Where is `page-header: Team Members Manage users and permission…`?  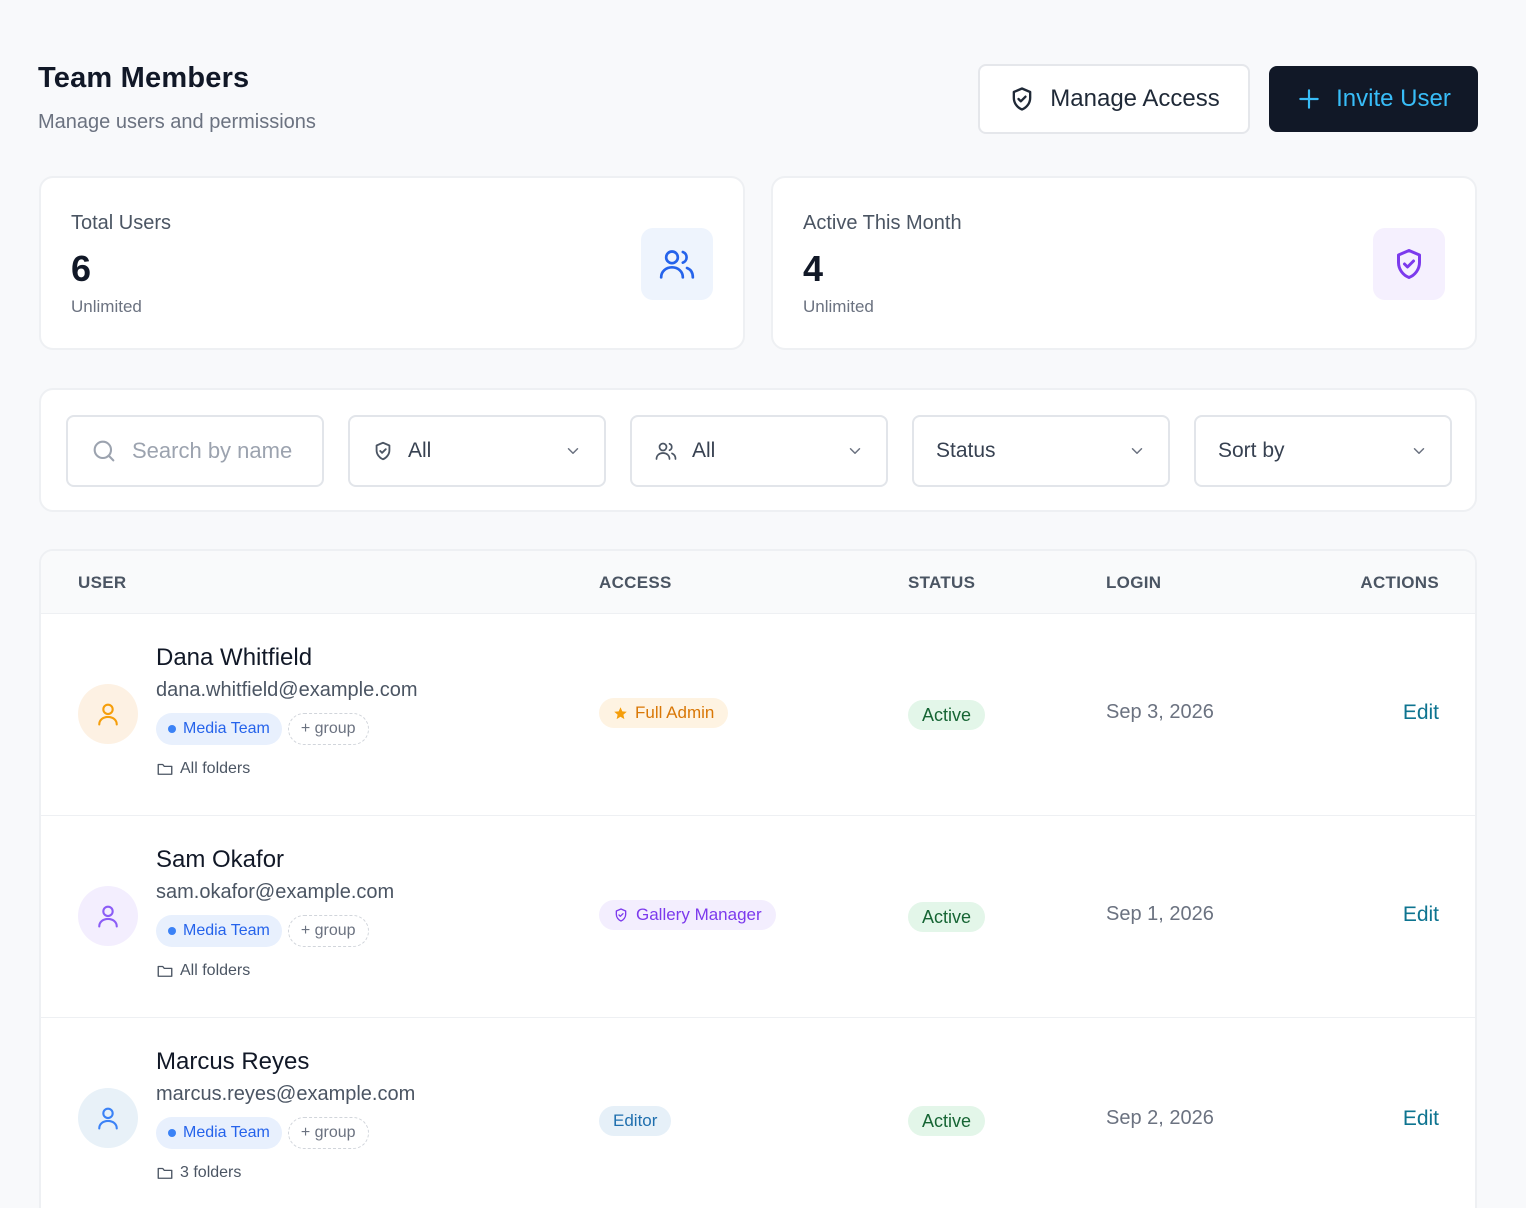
page-header: Team Members Manage users and permission… is located at coordinates (177, 98).